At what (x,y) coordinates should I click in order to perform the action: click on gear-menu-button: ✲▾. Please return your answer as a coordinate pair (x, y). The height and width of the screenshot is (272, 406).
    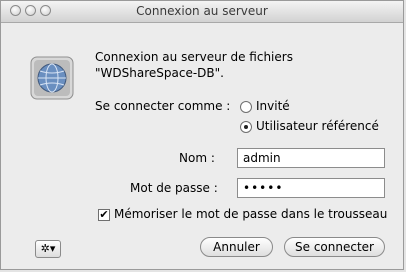
    Looking at the image, I should click on (48, 249).